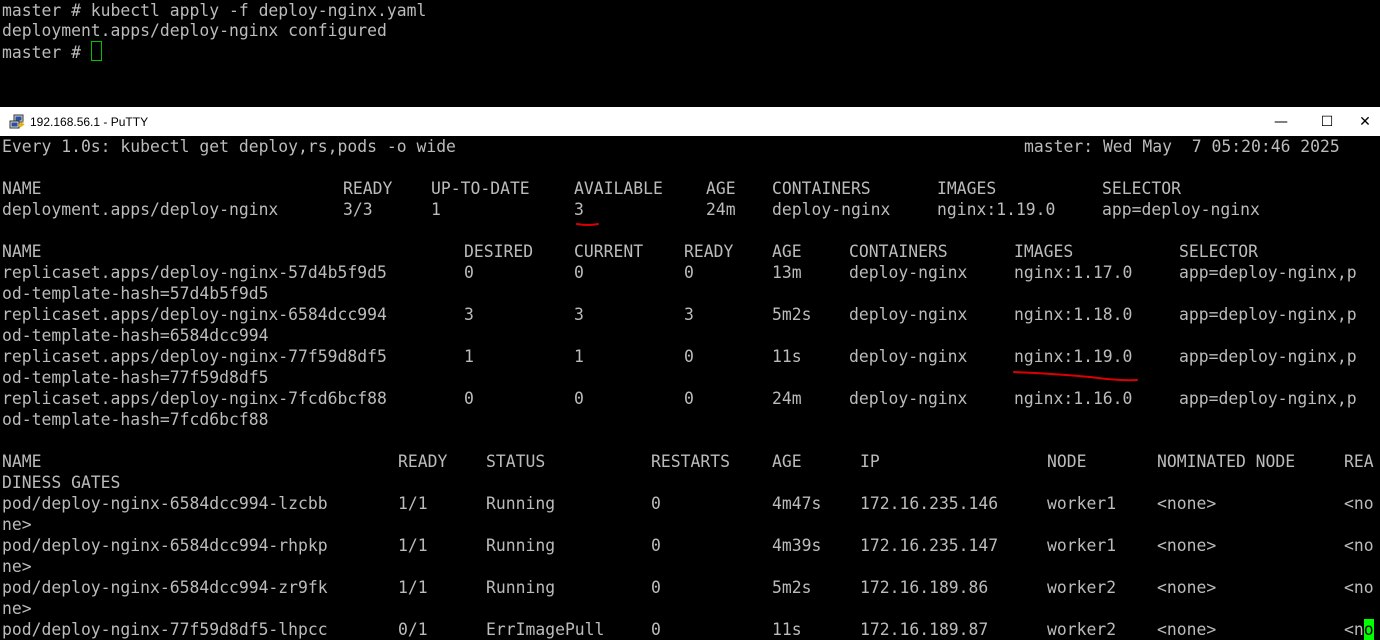 This screenshot has height=640, width=1380. Describe the element at coordinates (924, 629) in the screenshot. I see `table-cell: 172.16.189.87` at that location.